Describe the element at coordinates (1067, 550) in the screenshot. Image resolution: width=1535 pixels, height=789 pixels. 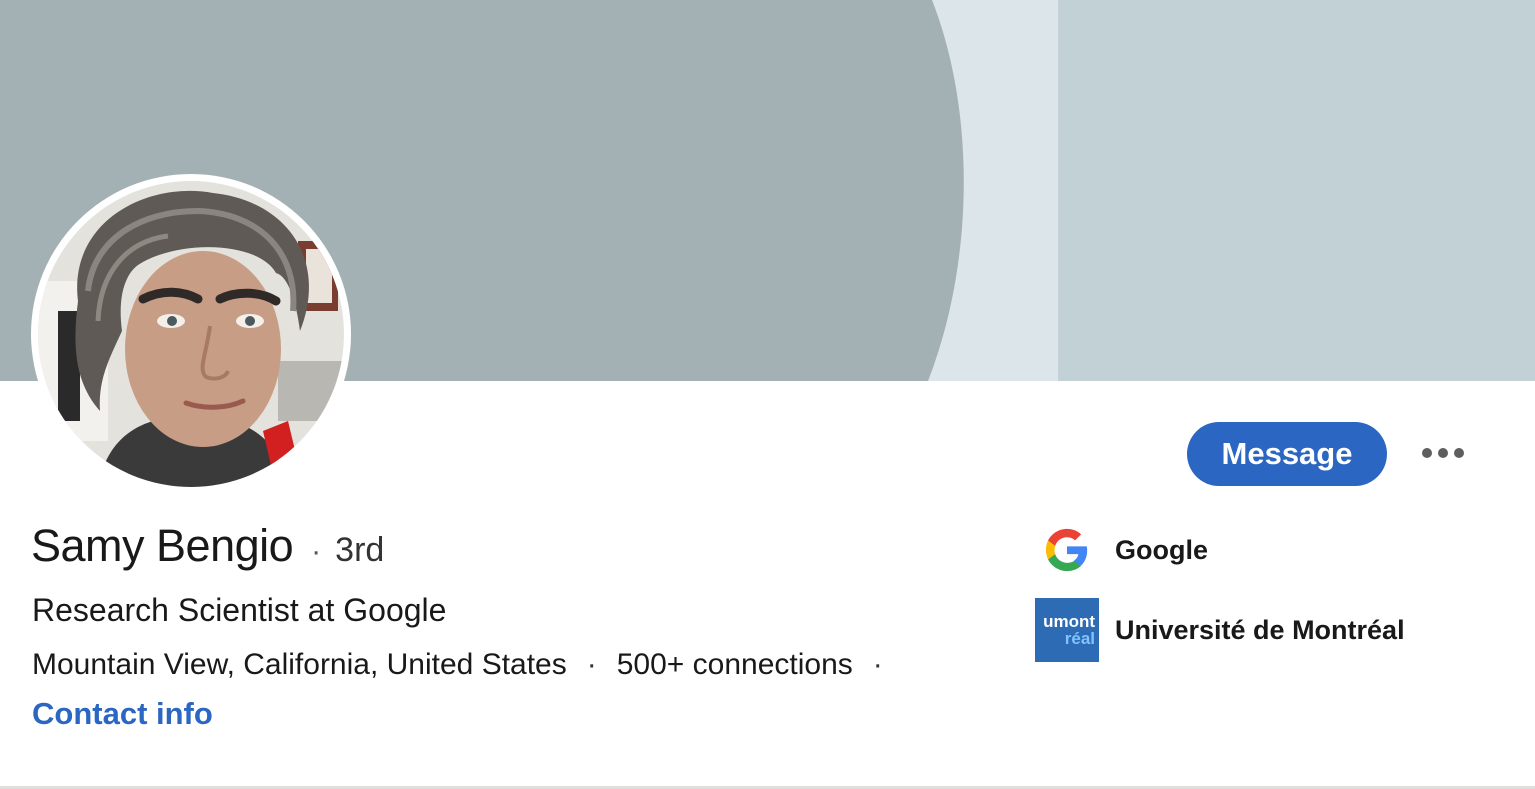
I see `google-logo-icon` at that location.